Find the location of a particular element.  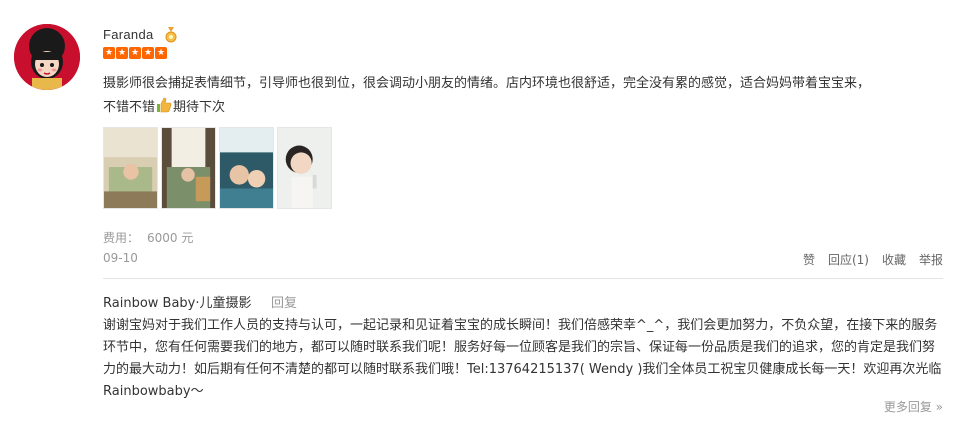

reply-count-button: 回应(1) is located at coordinates (848, 259).